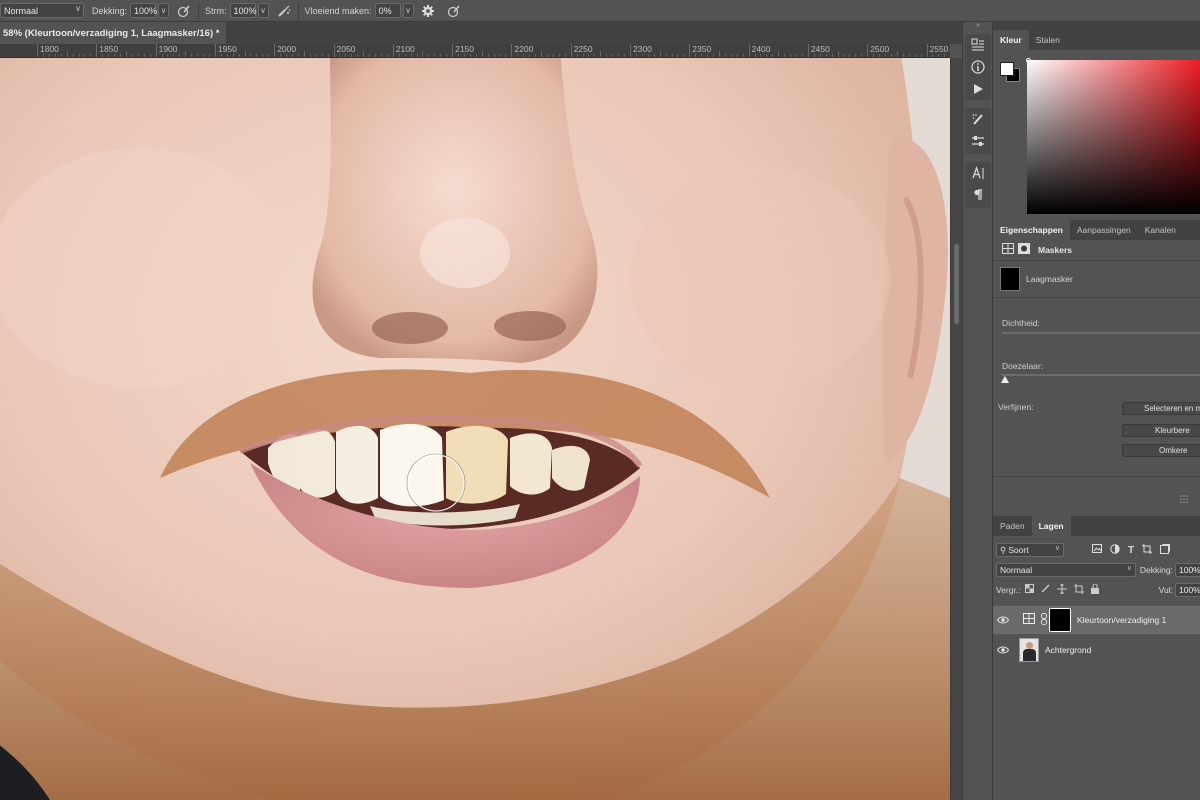  What do you see at coordinates (164, 10) in the screenshot?
I see `opacity-chevron-icon: ∨` at bounding box center [164, 10].